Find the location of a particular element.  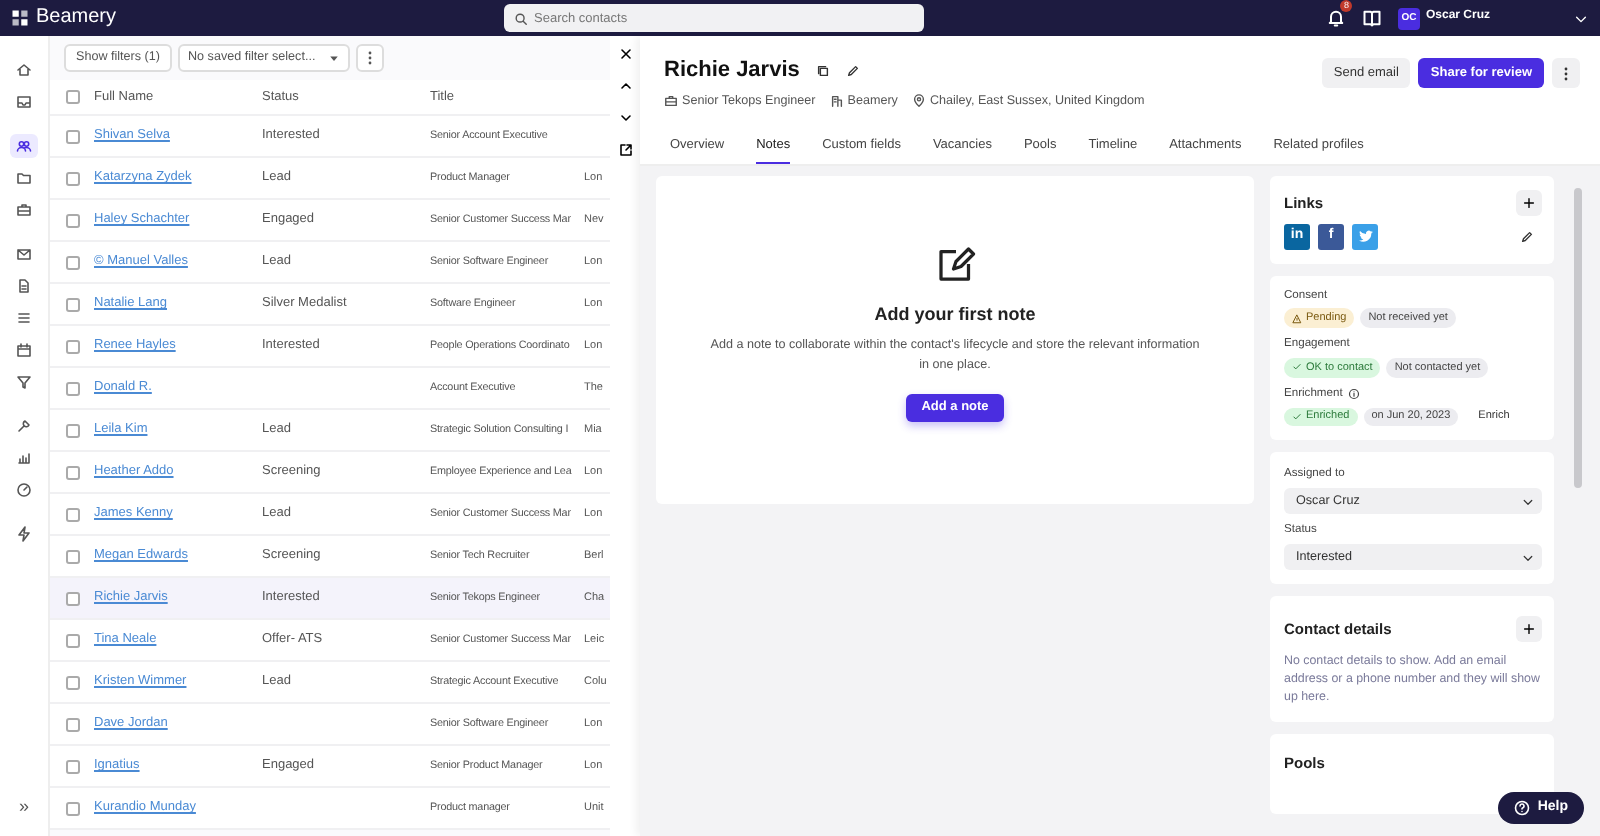

list-icon is located at coordinates (24, 318).